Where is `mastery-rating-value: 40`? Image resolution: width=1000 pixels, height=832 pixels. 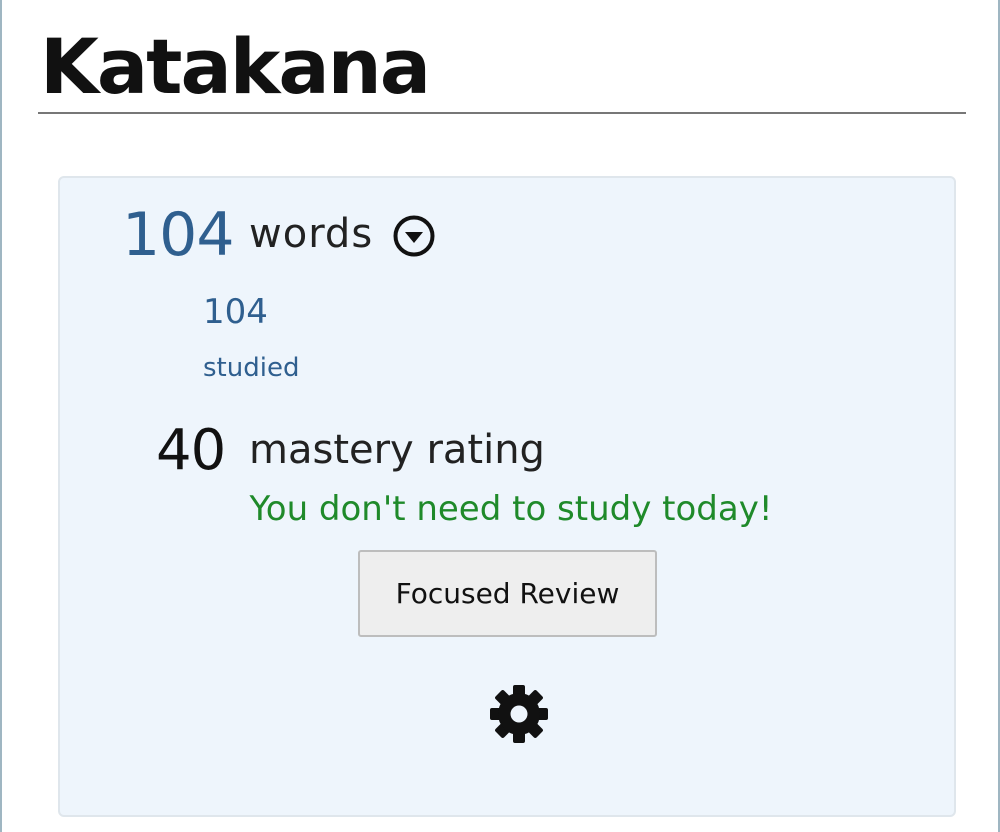 mastery-rating-value: 40 is located at coordinates (191, 450).